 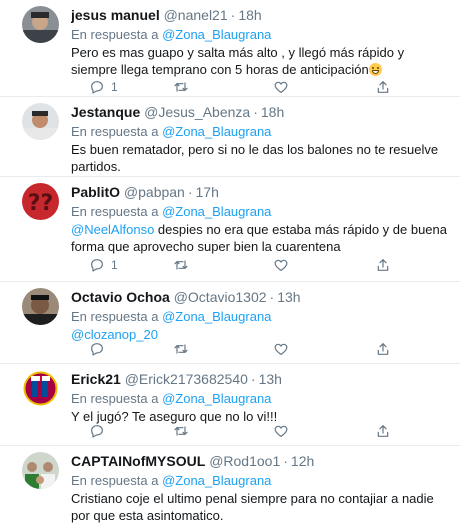 I want to click on tweet-header: PablitO @pabpan · 17h, so click(x=259, y=192).